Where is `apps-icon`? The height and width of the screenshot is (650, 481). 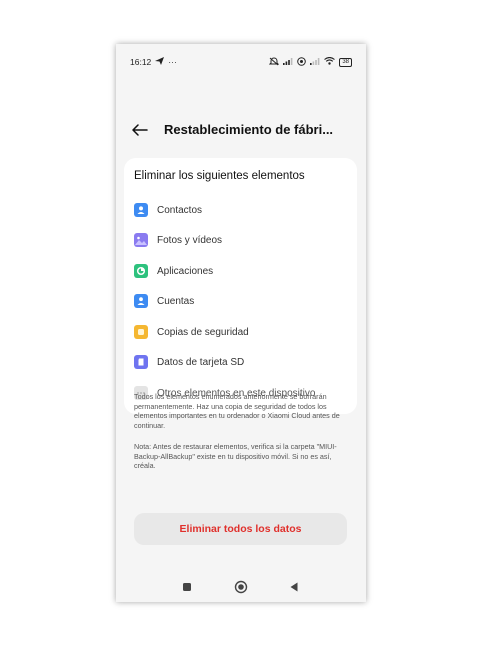 apps-icon is located at coordinates (141, 271).